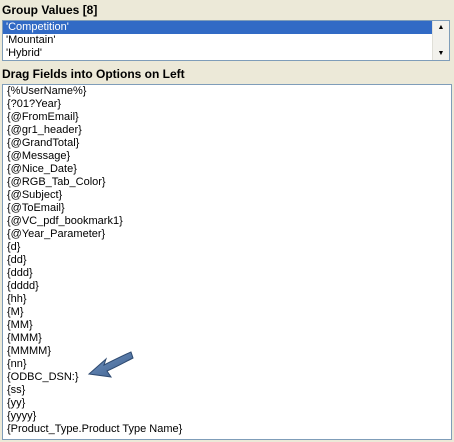 The height and width of the screenshot is (442, 454). I want to click on group-value-item: 'Hybrid', so click(217, 53).